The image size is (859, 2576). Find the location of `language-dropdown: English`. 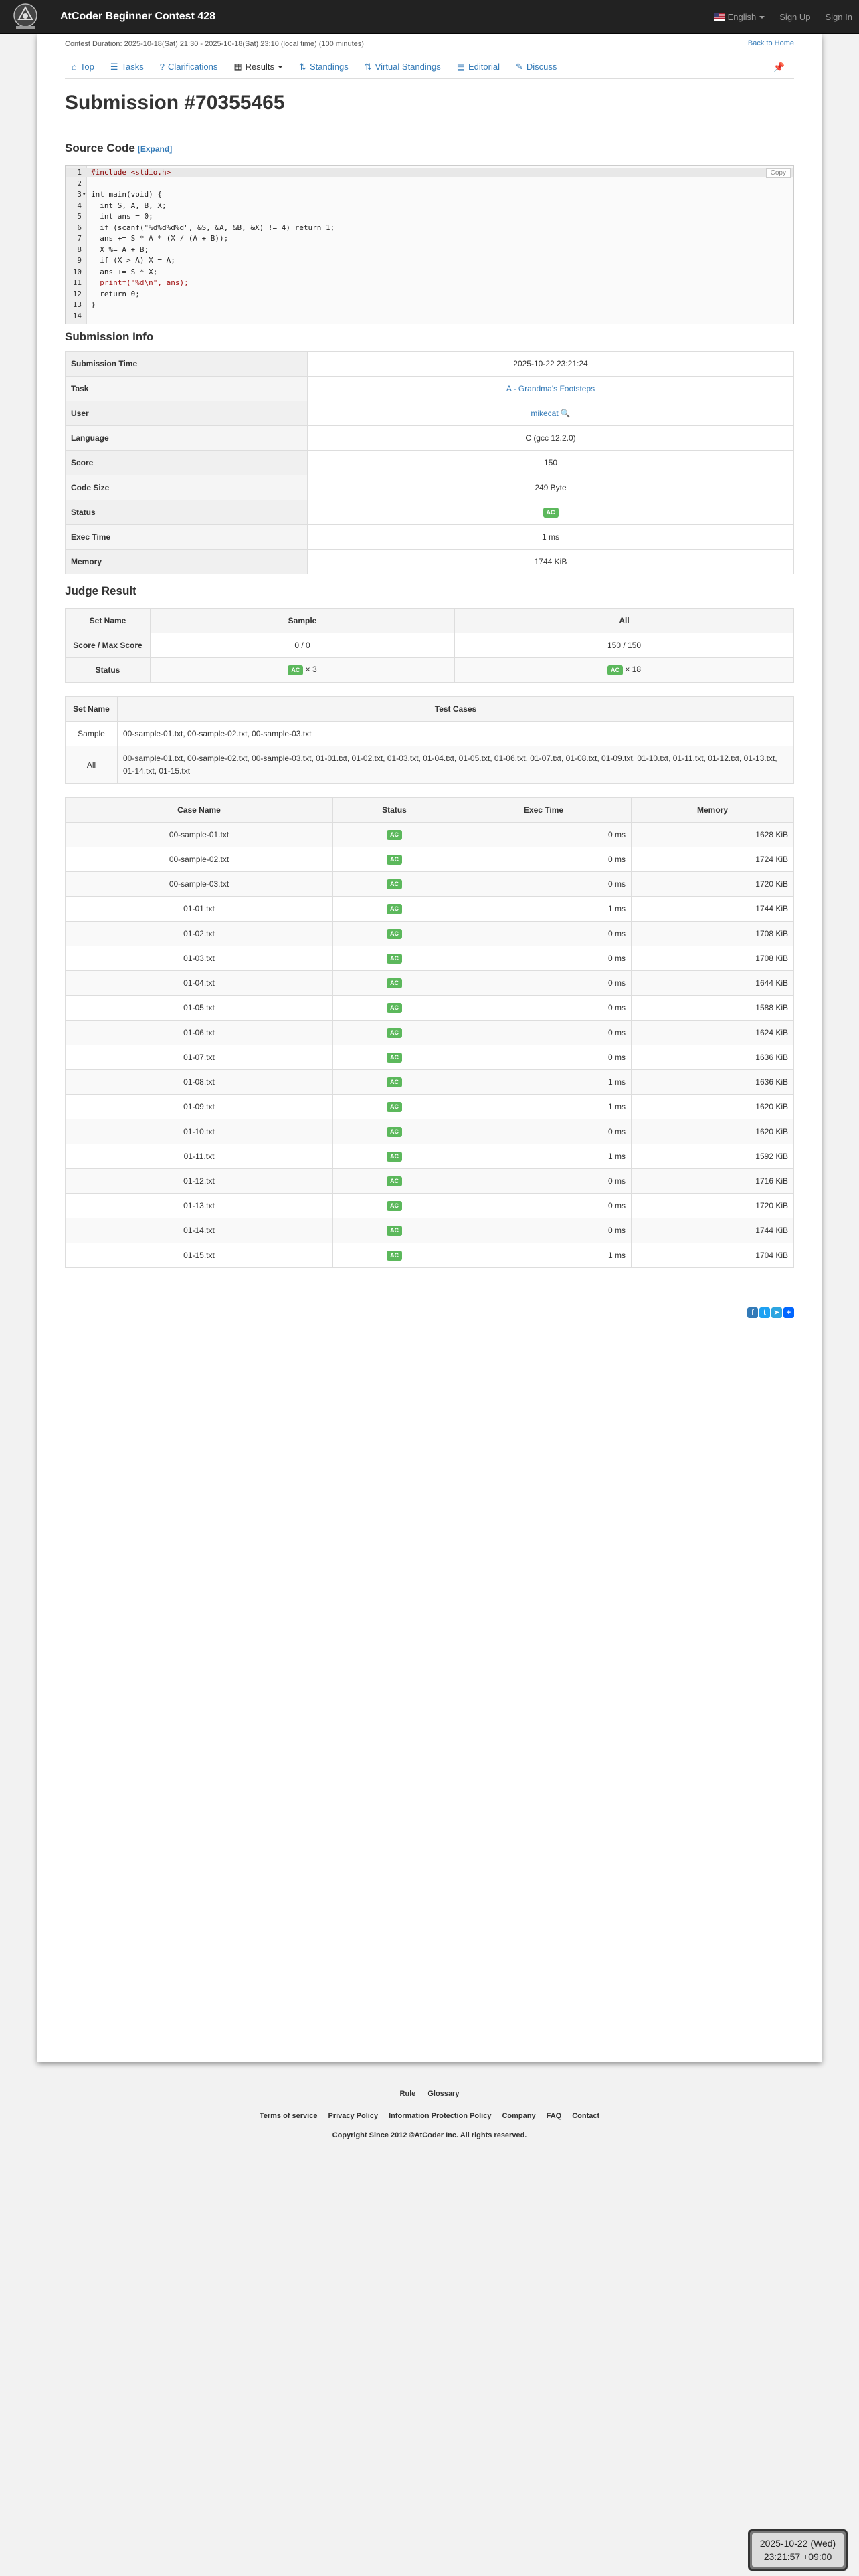

language-dropdown: English is located at coordinates (740, 17).